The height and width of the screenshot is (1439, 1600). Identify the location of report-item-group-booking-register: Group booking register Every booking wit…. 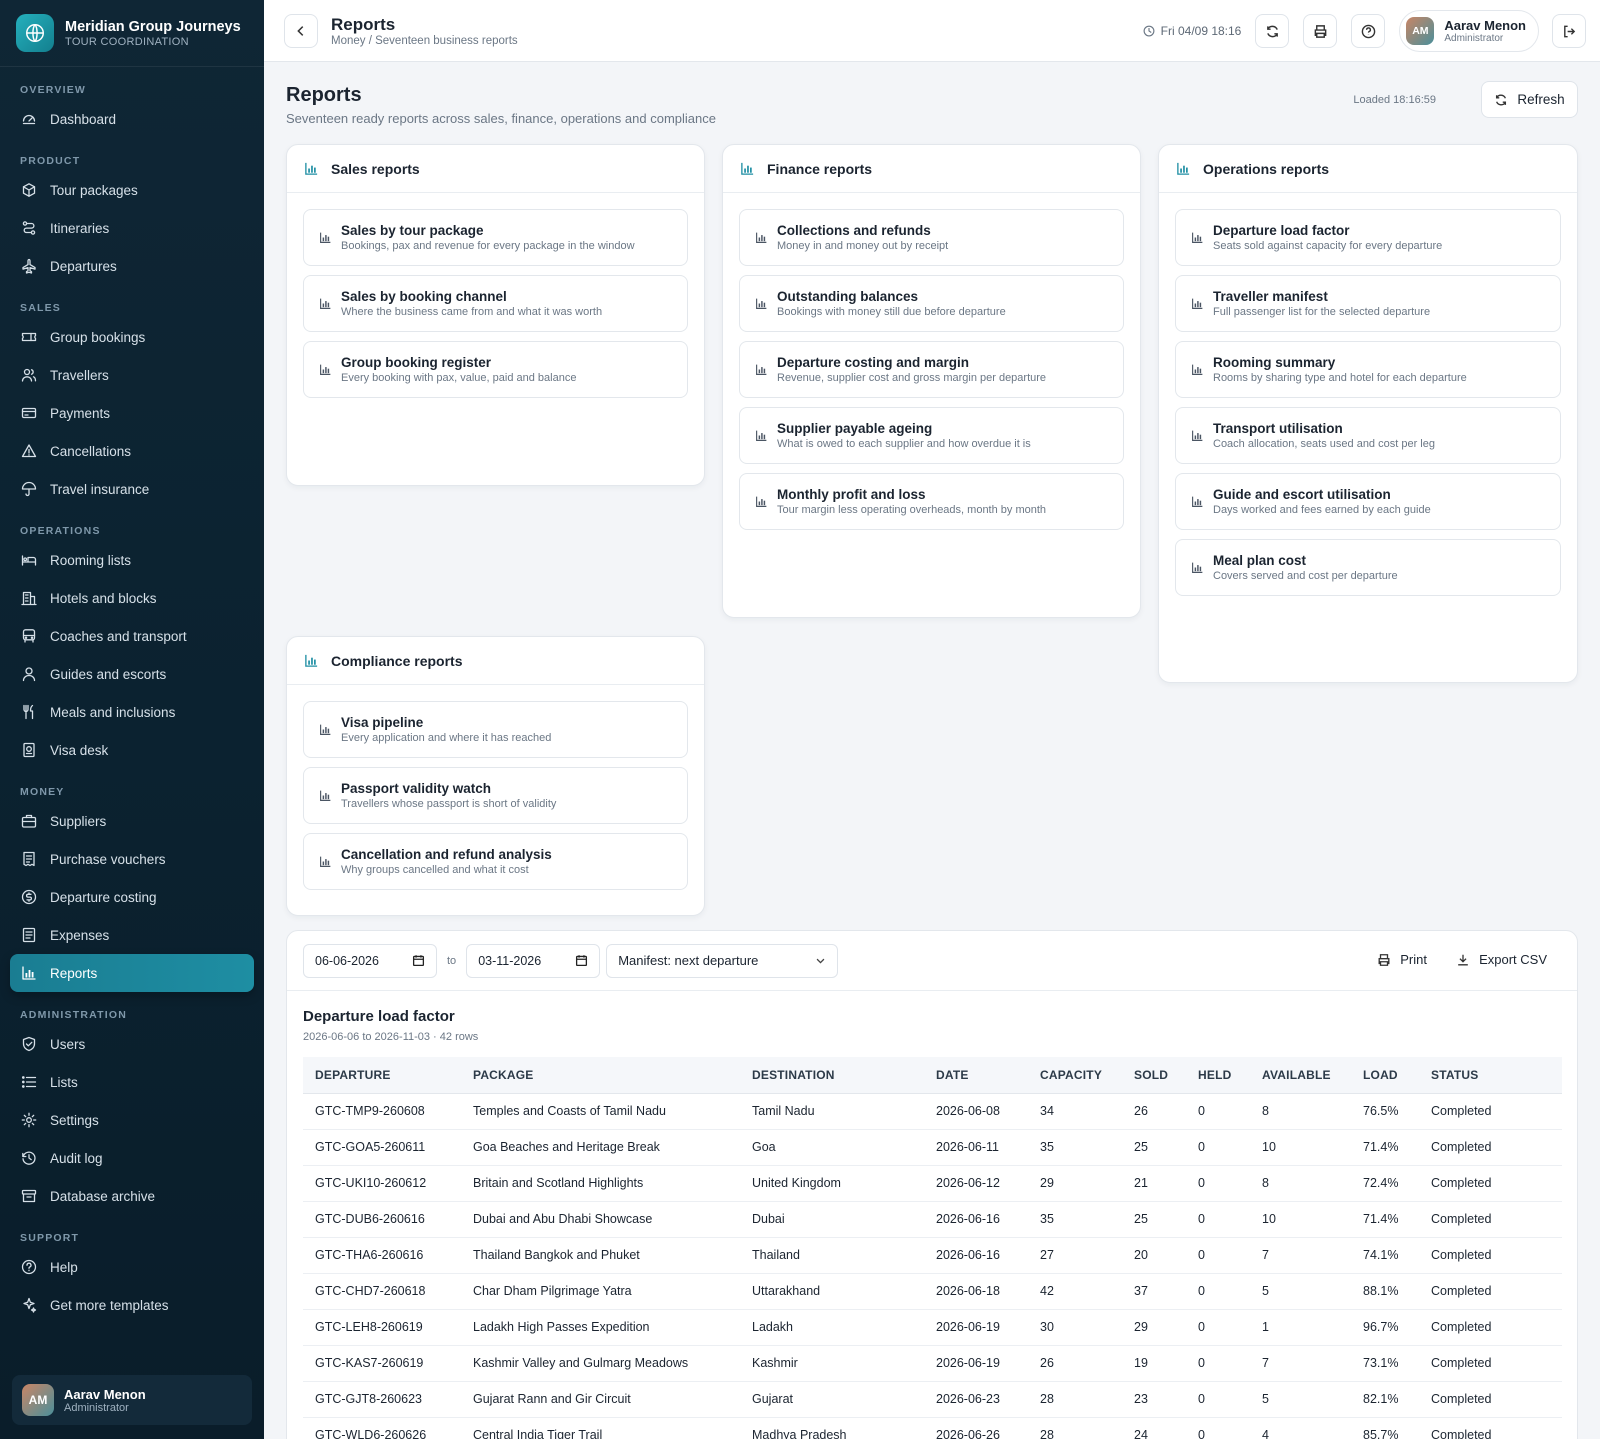
(495, 369).